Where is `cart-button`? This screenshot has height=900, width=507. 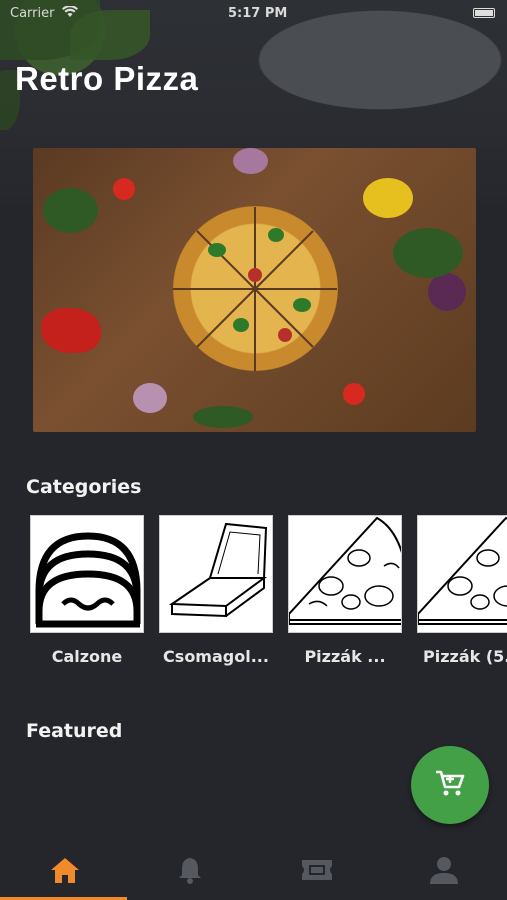
cart-button is located at coordinates (450, 785).